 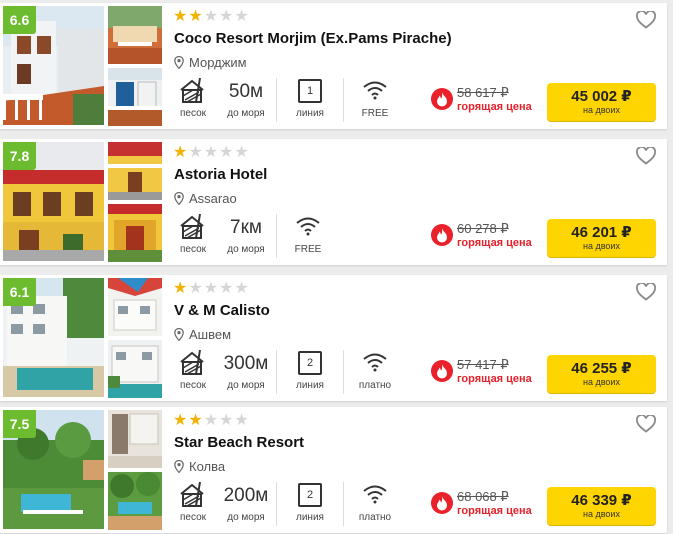 What do you see at coordinates (210, 334) in the screenshot?
I see `location-label: Ашвем` at bounding box center [210, 334].